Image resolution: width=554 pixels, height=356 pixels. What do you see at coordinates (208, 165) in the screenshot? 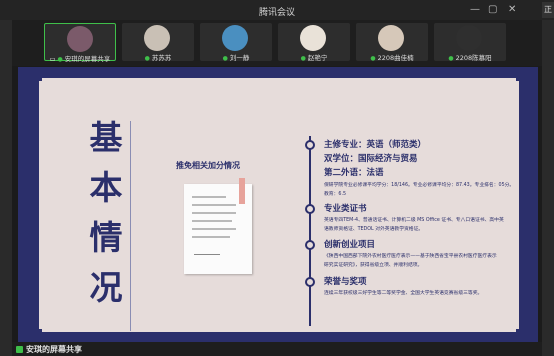
I see `slide-subtitle: 推免相关加分情况` at bounding box center [208, 165].